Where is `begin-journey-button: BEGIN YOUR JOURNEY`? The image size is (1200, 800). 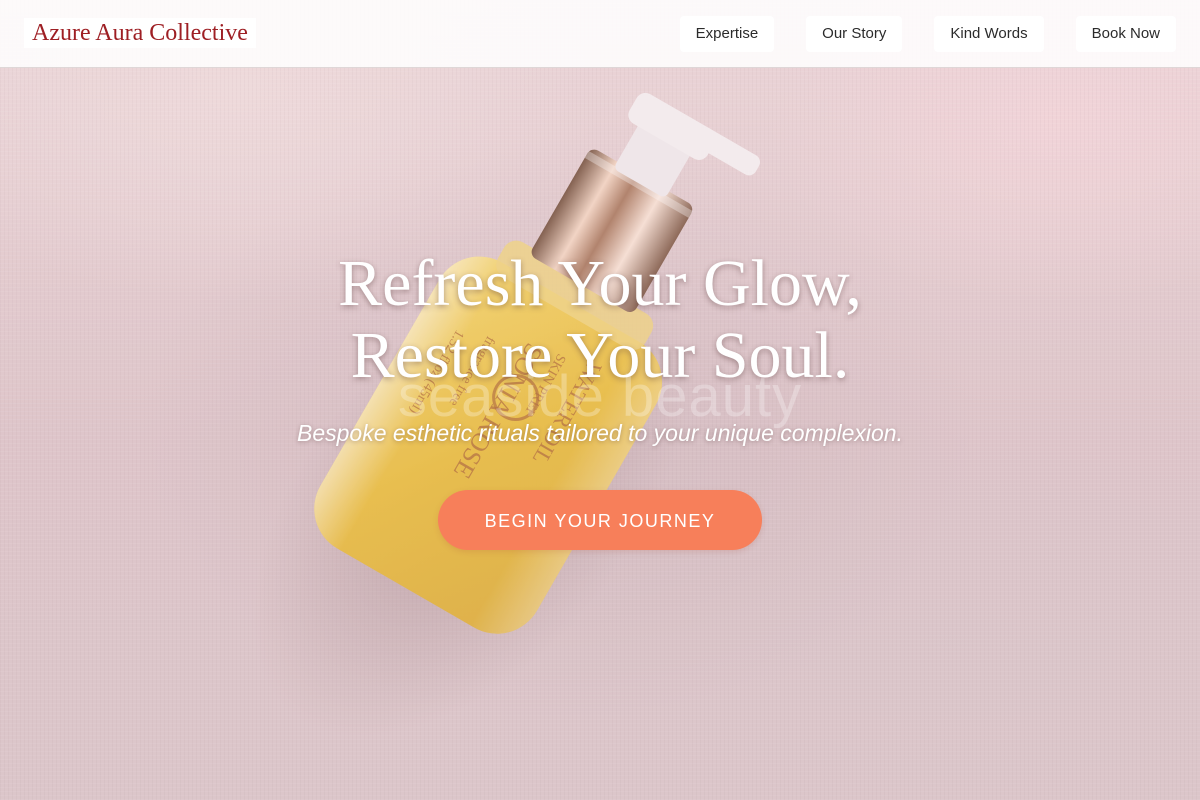
begin-journey-button: BEGIN YOUR JOURNEY is located at coordinates (600, 520).